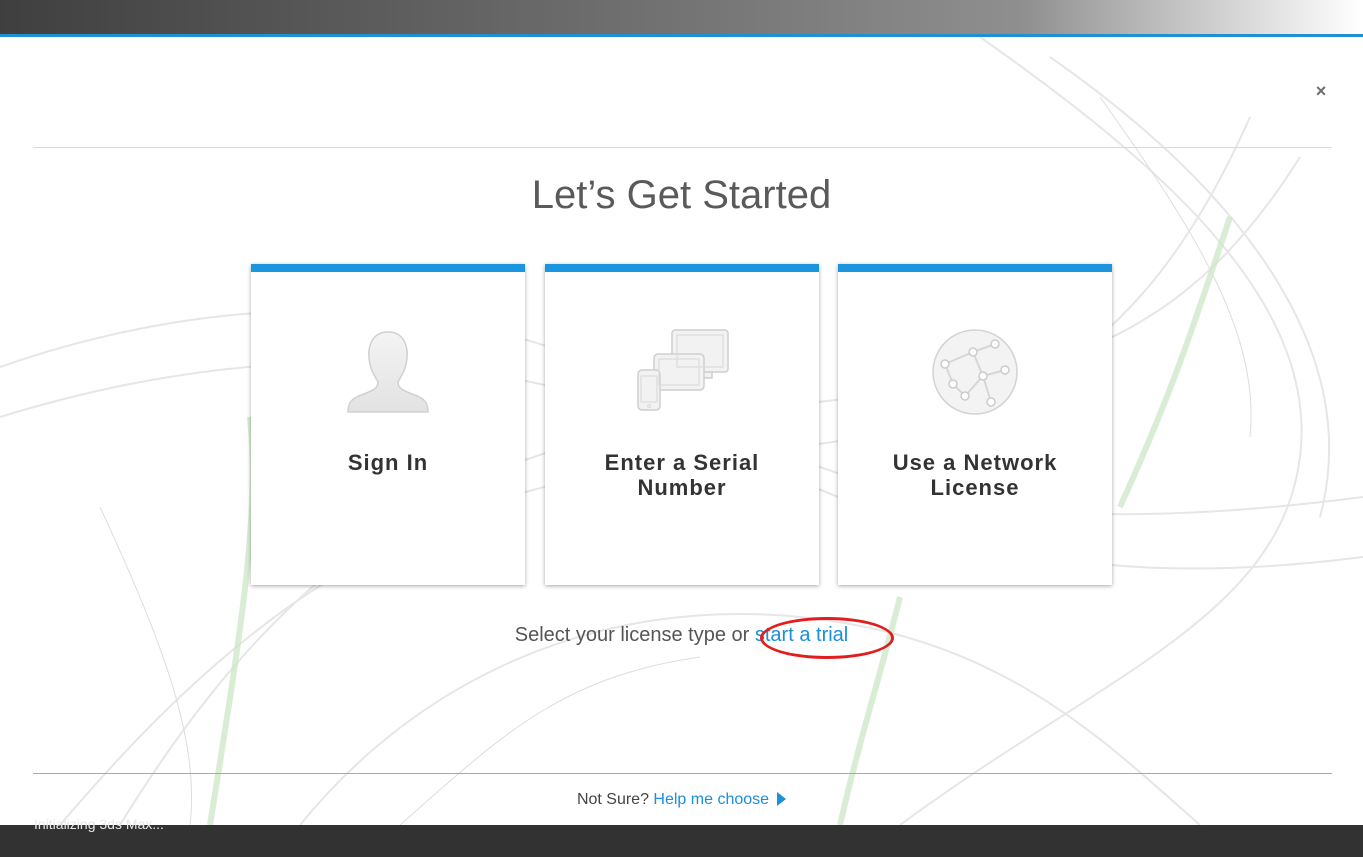 The width and height of the screenshot is (1363, 857). Describe the element at coordinates (681, 18) in the screenshot. I see `window-title-bar` at that location.